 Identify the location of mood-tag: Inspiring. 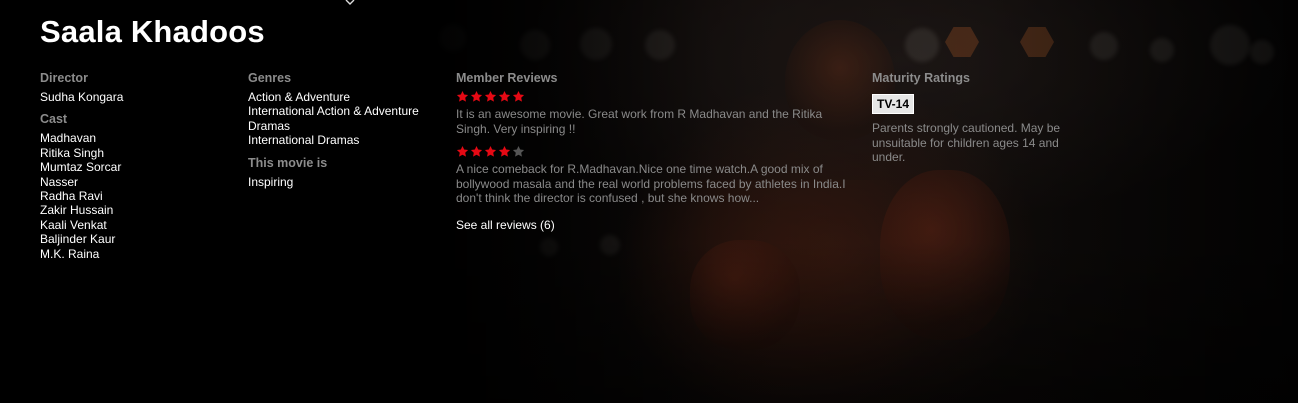
(348, 182).